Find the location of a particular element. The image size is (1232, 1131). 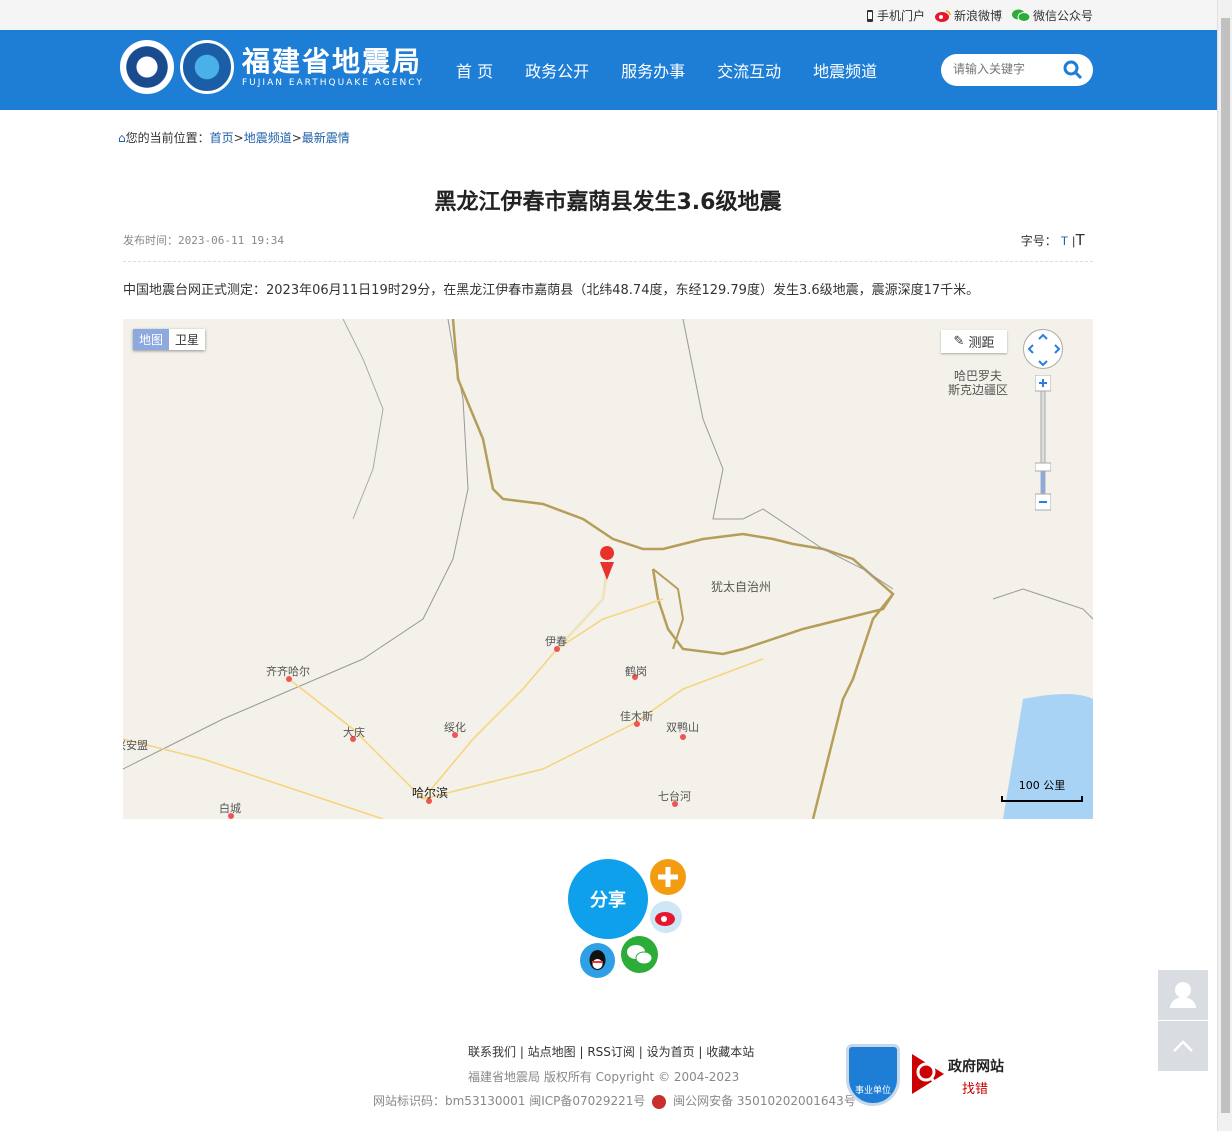

ruler-icon: ✎ is located at coordinates (959, 341).